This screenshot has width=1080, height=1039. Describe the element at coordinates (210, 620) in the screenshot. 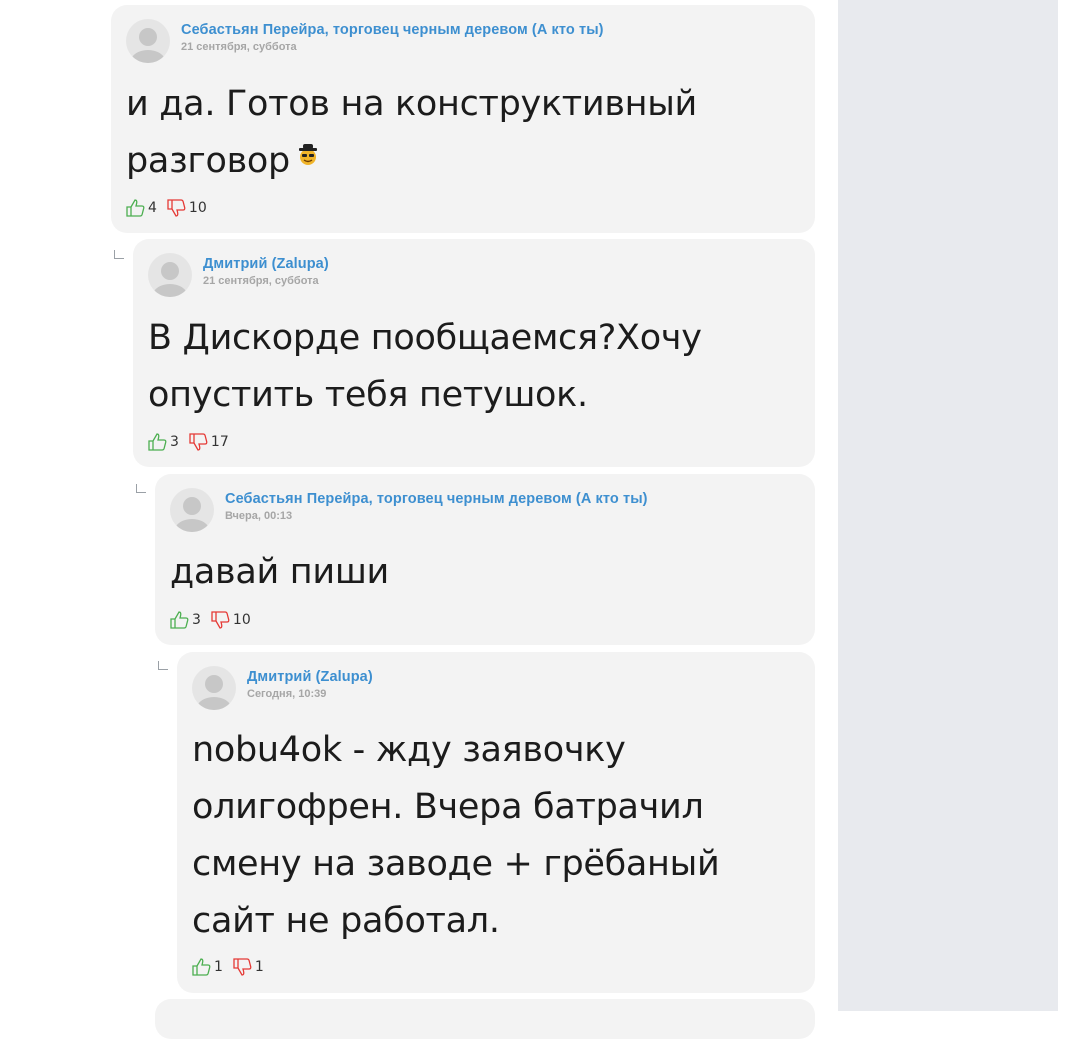

I see `vote-bar: 3 10` at that location.